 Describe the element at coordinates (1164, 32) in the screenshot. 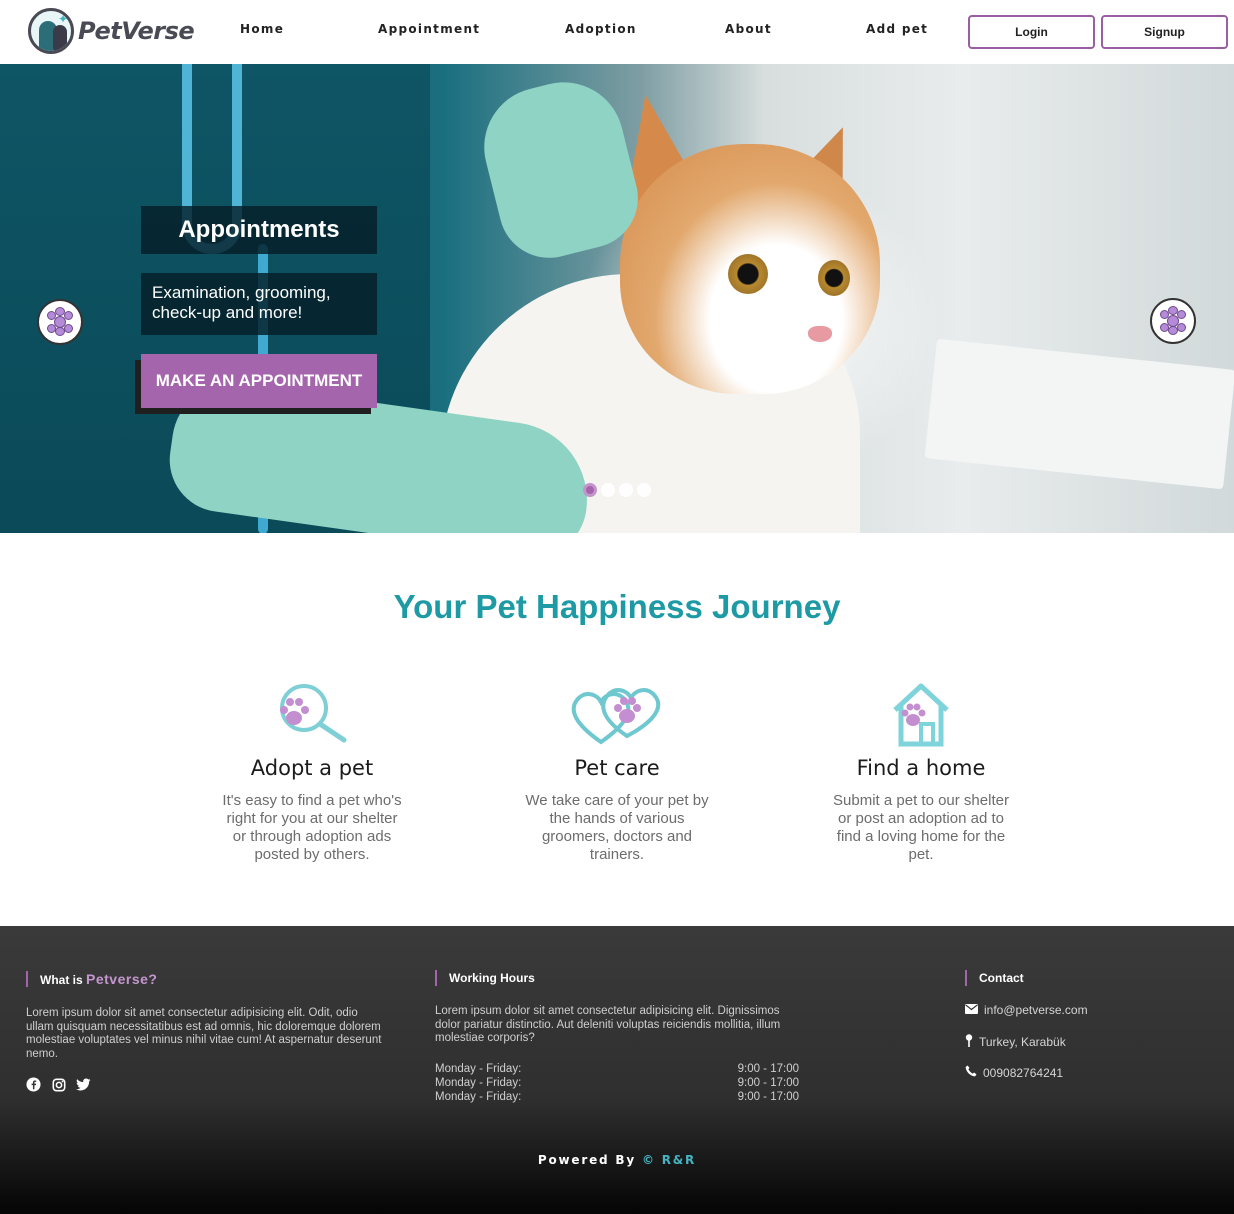

I see `signup-button: Signup` at that location.